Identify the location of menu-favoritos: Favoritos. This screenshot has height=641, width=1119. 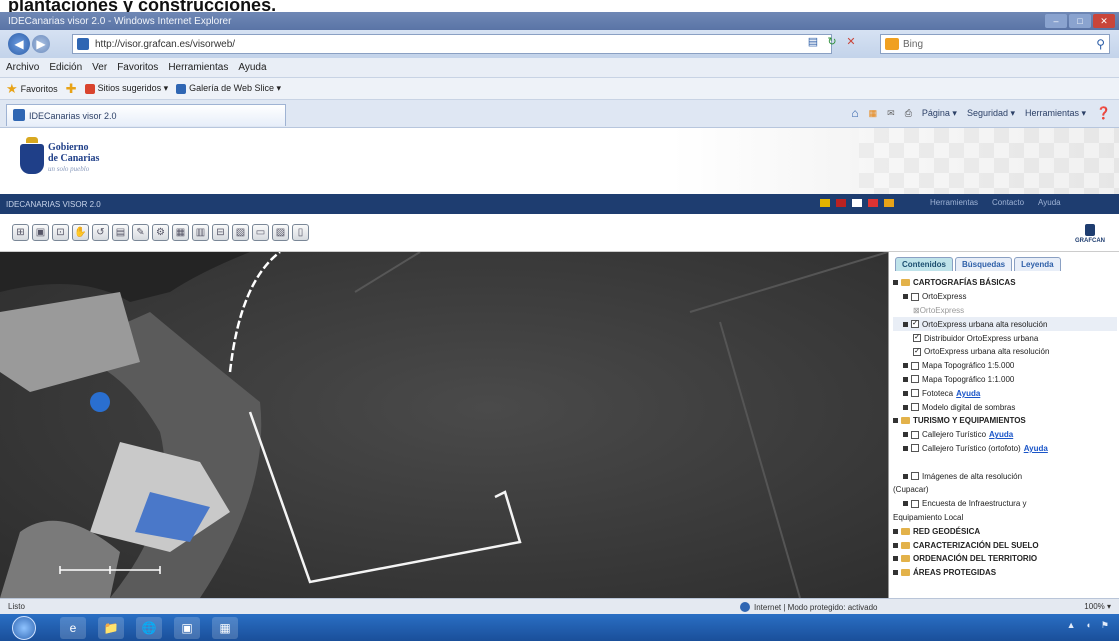
(137, 67).